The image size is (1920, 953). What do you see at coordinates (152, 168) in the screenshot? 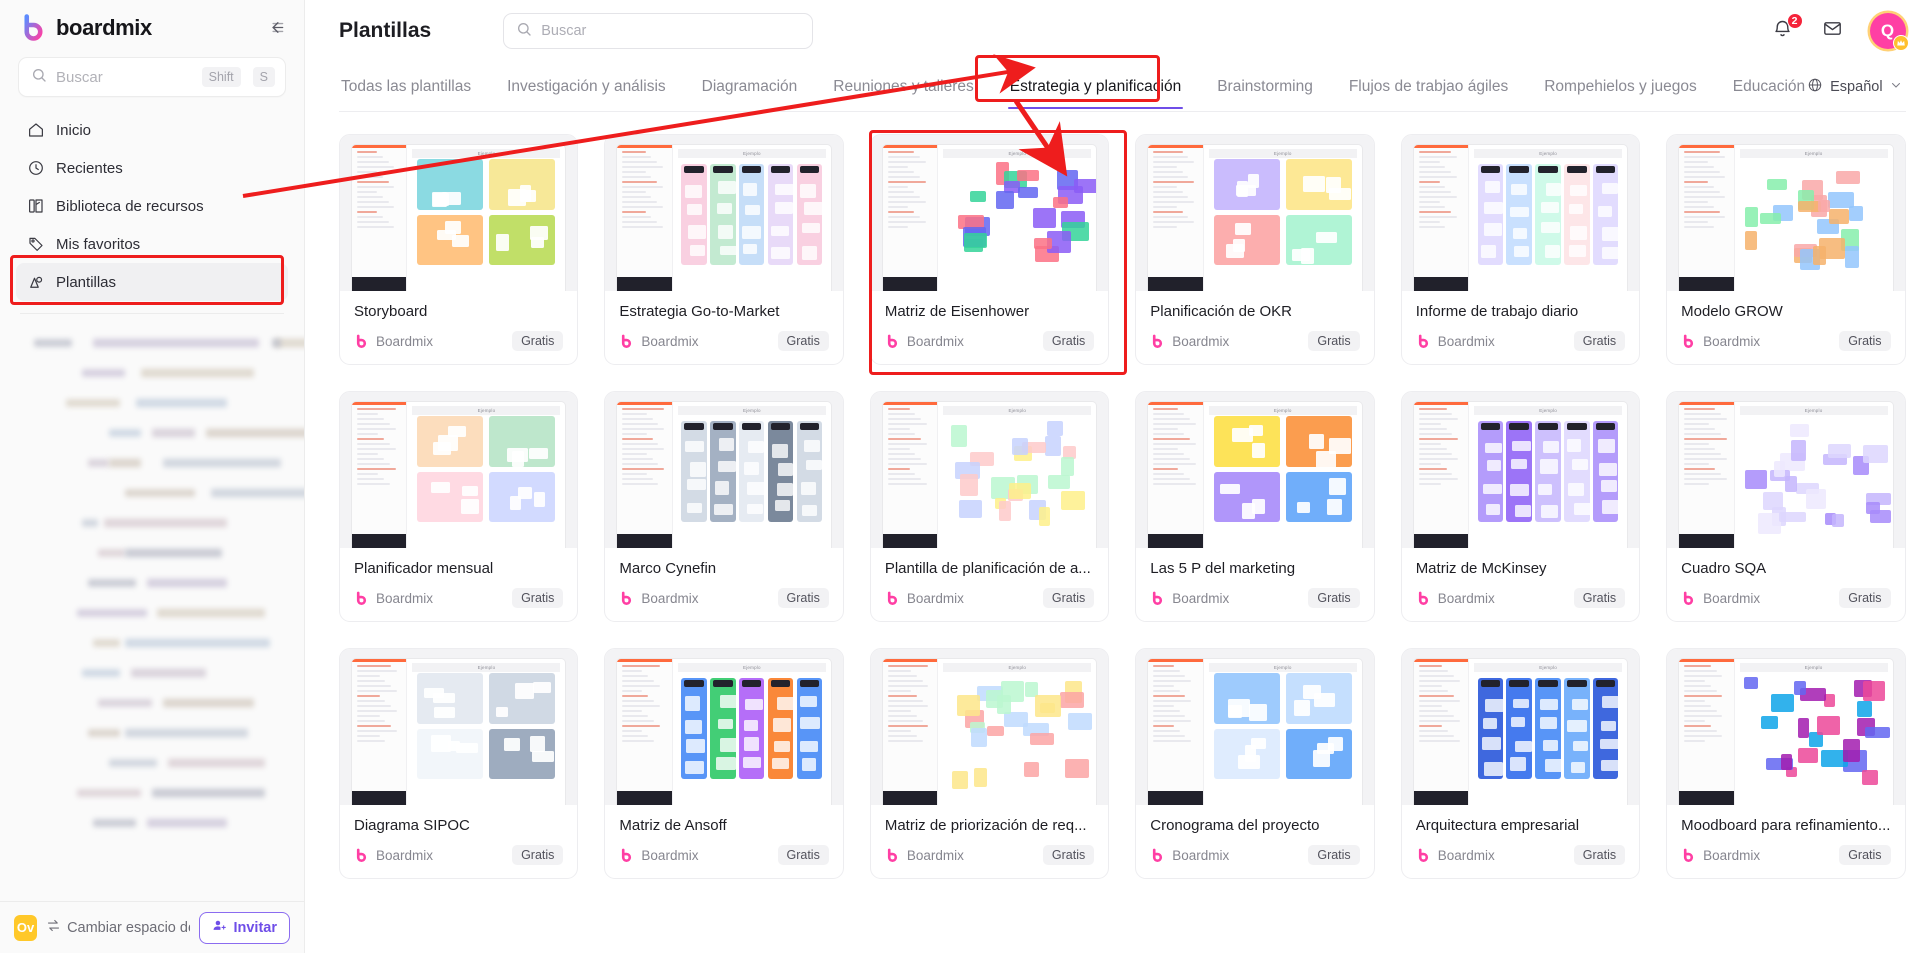
I see `sidebar-item-recientes: Recientes` at bounding box center [152, 168].